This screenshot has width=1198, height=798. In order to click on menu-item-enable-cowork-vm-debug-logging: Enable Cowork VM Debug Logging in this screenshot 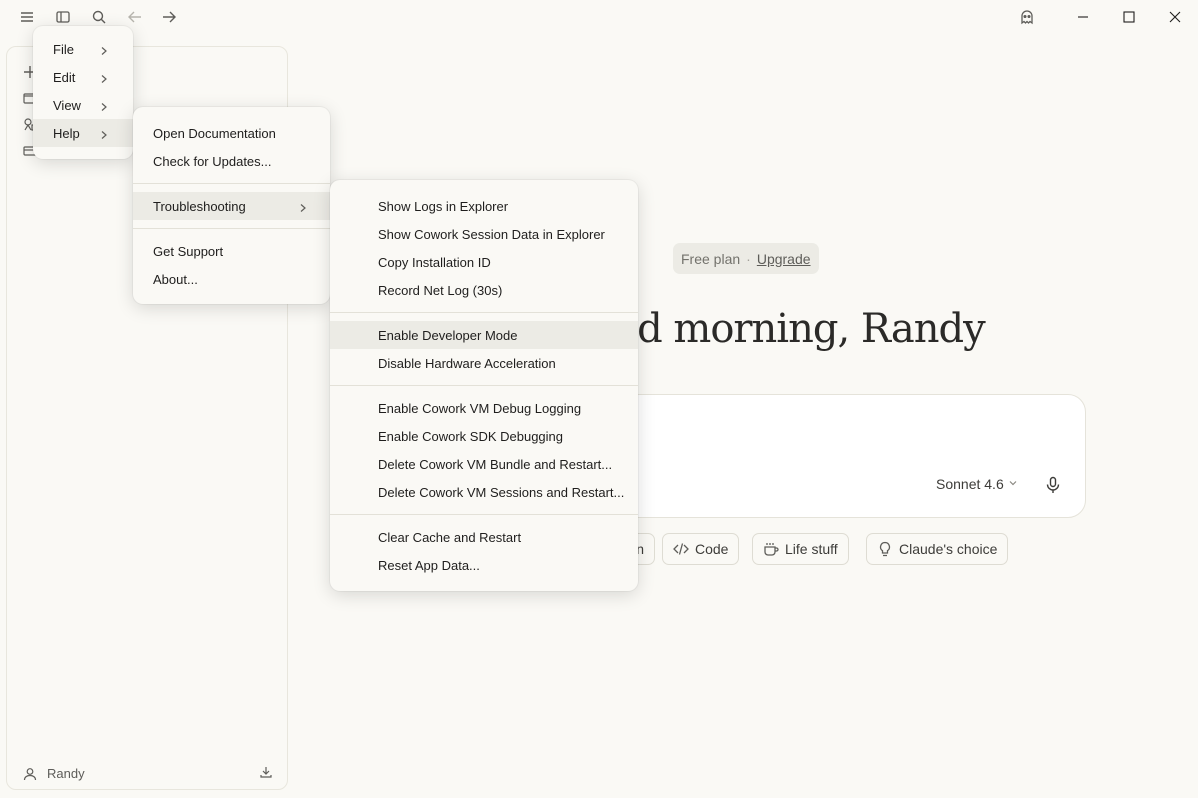, I will do `click(484, 408)`.